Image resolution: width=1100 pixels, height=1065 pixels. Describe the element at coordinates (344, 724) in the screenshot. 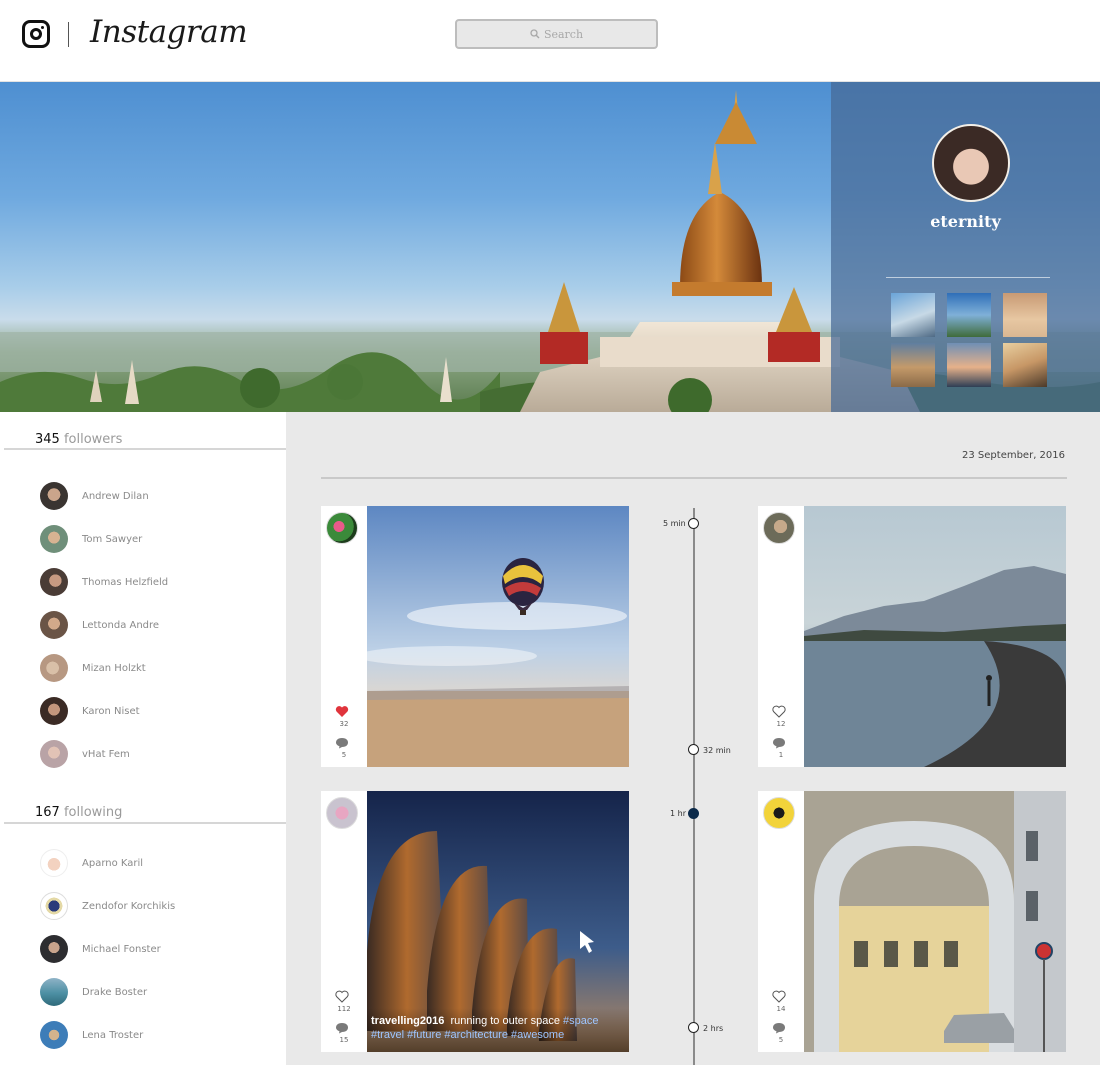

I see `like-count: 32` at that location.